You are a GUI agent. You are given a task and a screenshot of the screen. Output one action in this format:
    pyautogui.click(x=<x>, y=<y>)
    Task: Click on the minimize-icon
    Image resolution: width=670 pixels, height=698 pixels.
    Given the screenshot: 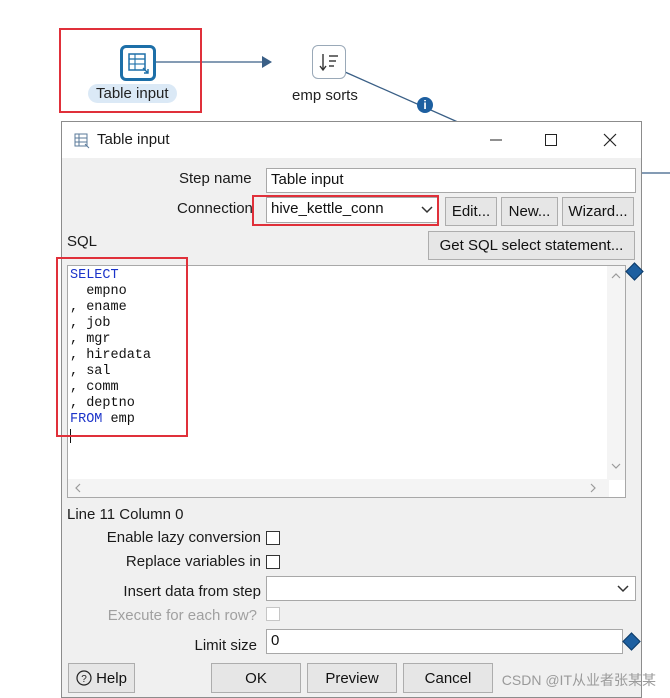 What is the action you would take?
    pyautogui.click(x=496, y=140)
    